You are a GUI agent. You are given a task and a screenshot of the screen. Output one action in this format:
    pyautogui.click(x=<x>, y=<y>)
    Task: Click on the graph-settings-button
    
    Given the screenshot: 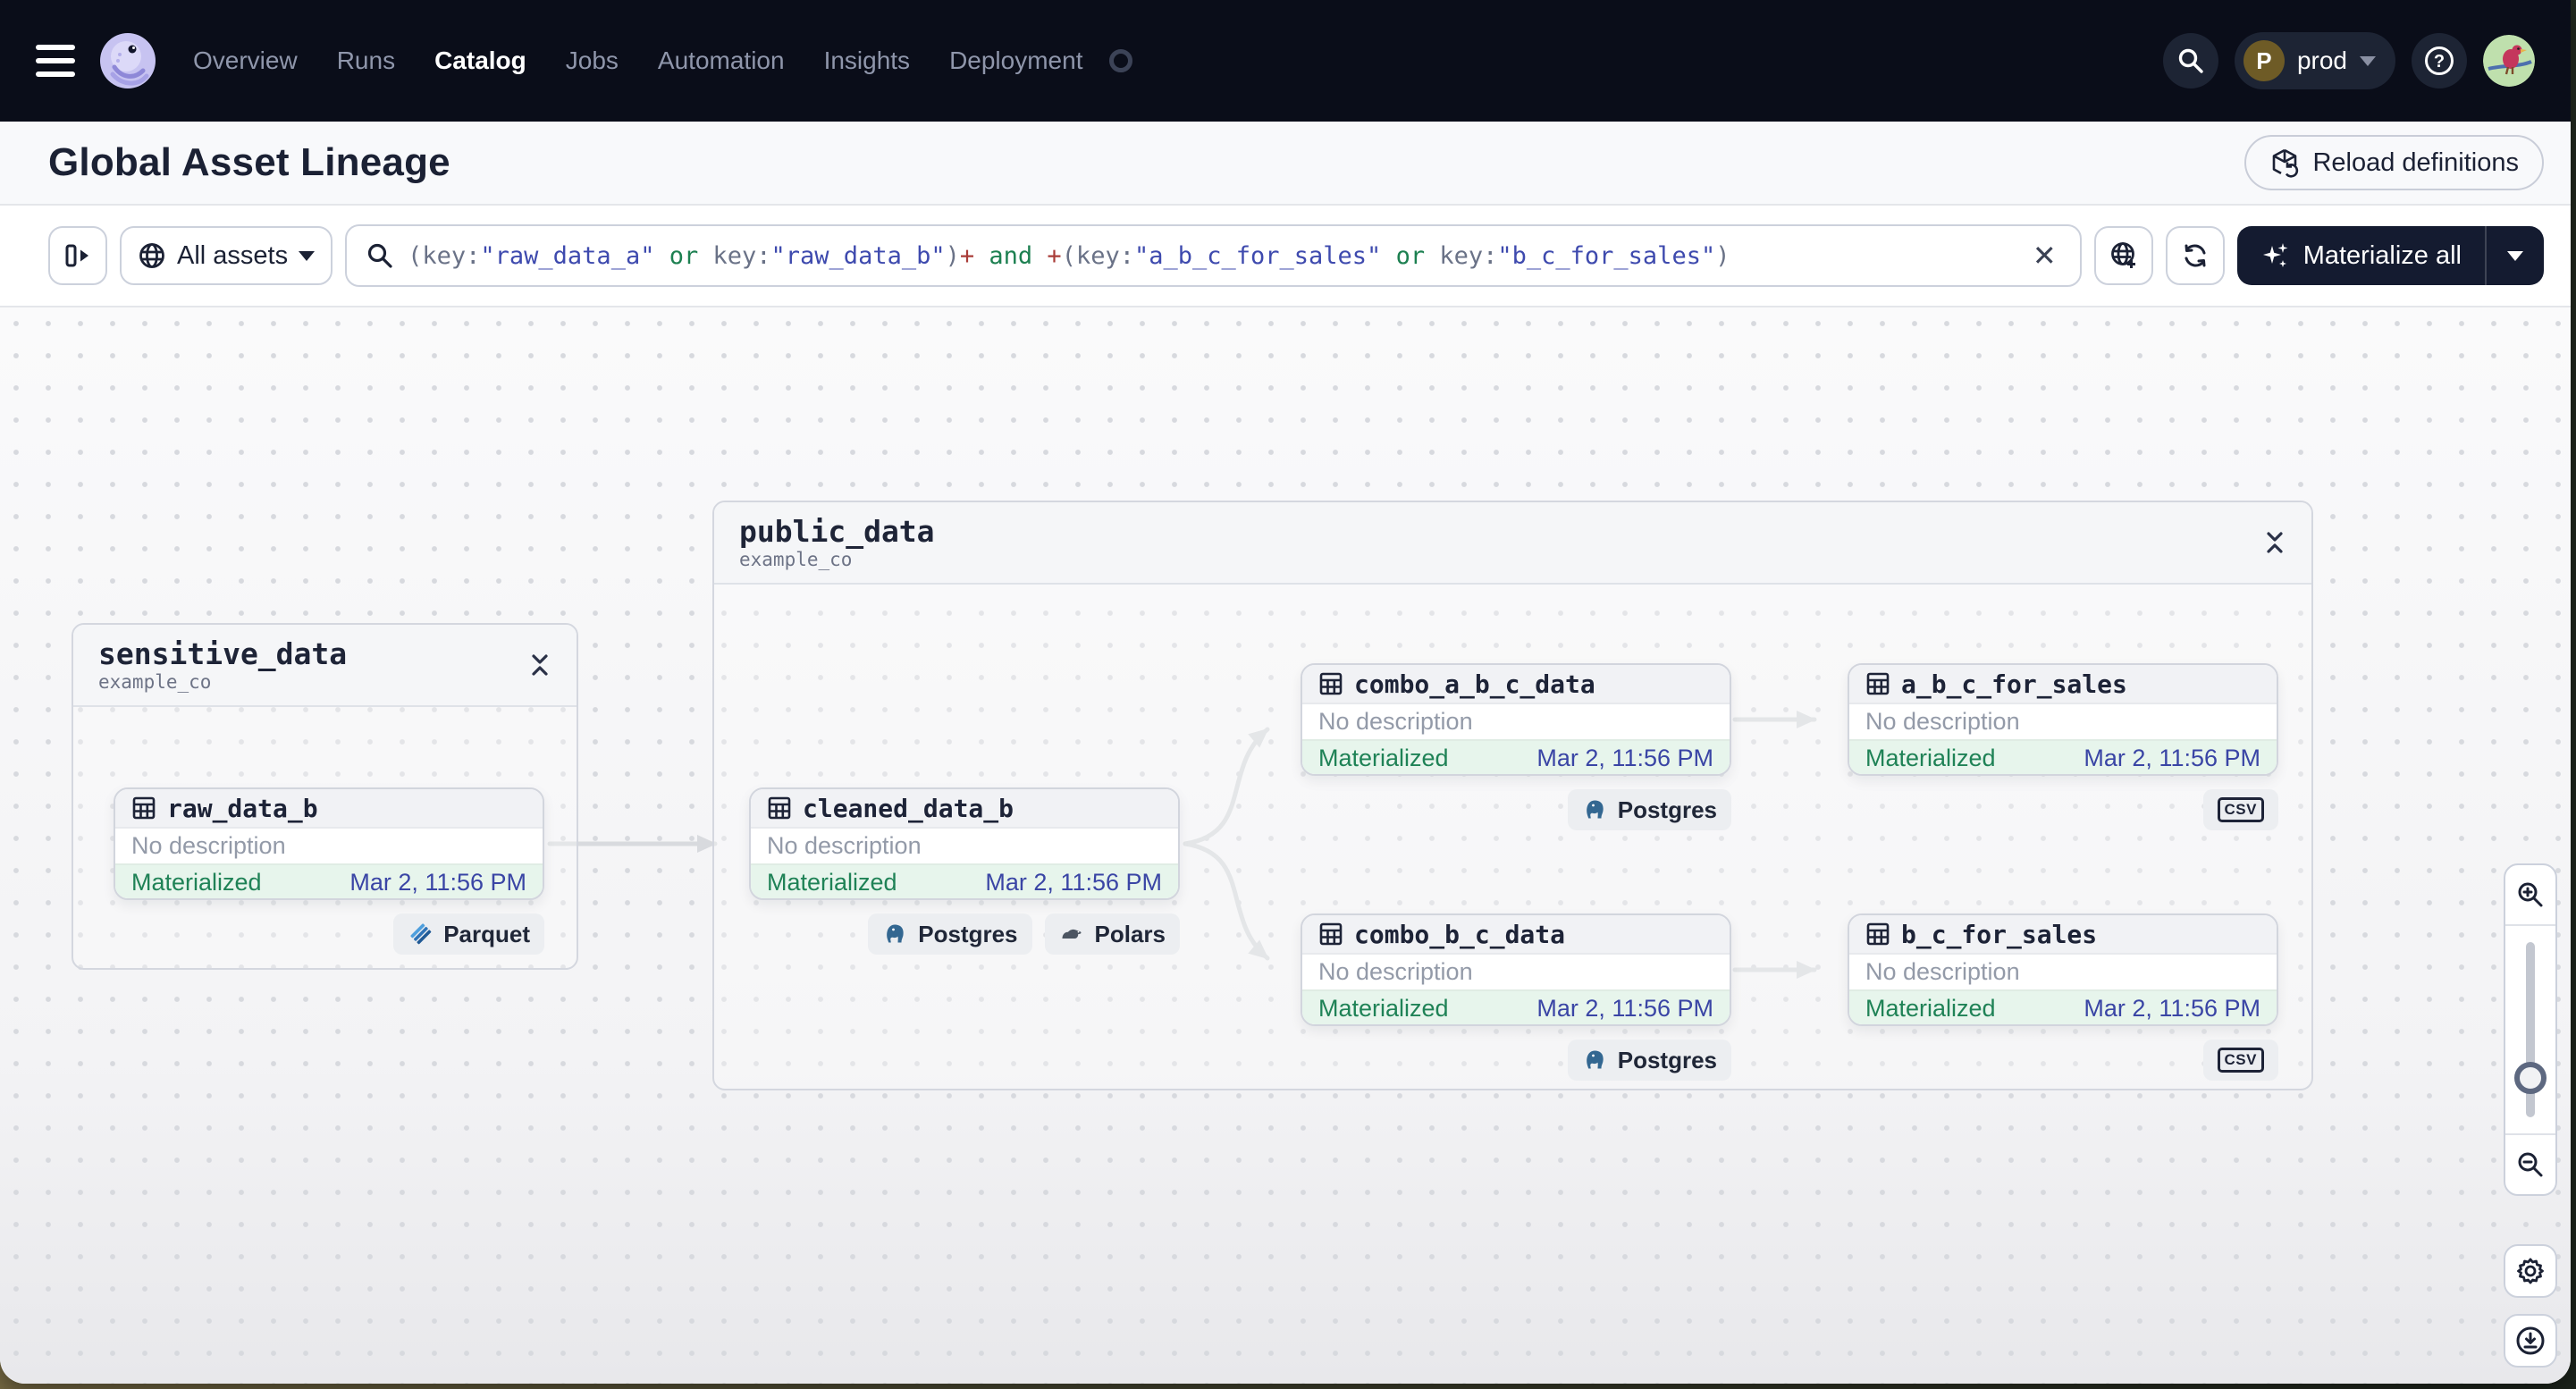 What is the action you would take?
    pyautogui.click(x=2531, y=1271)
    